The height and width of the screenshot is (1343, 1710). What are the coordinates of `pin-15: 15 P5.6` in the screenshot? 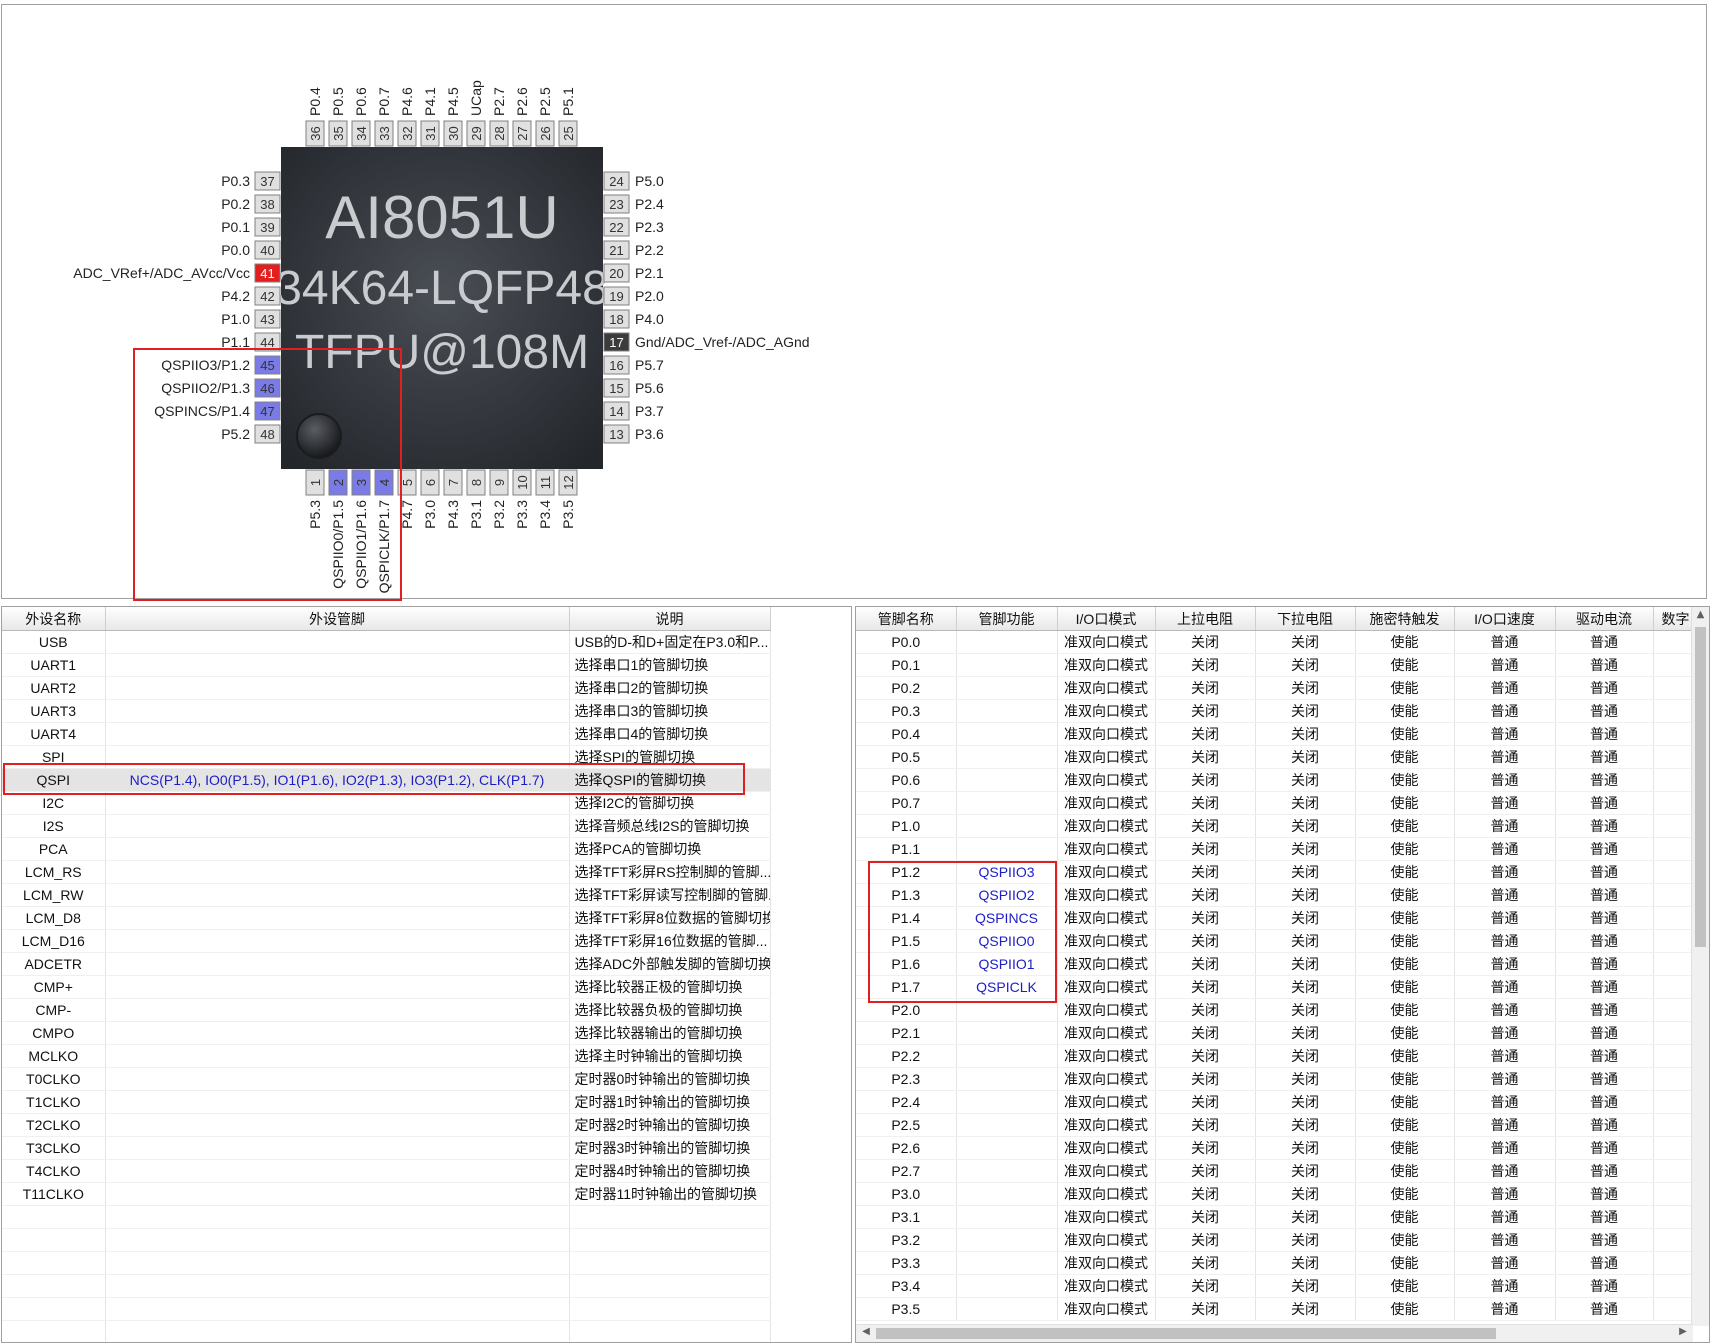 It's located at (633, 388).